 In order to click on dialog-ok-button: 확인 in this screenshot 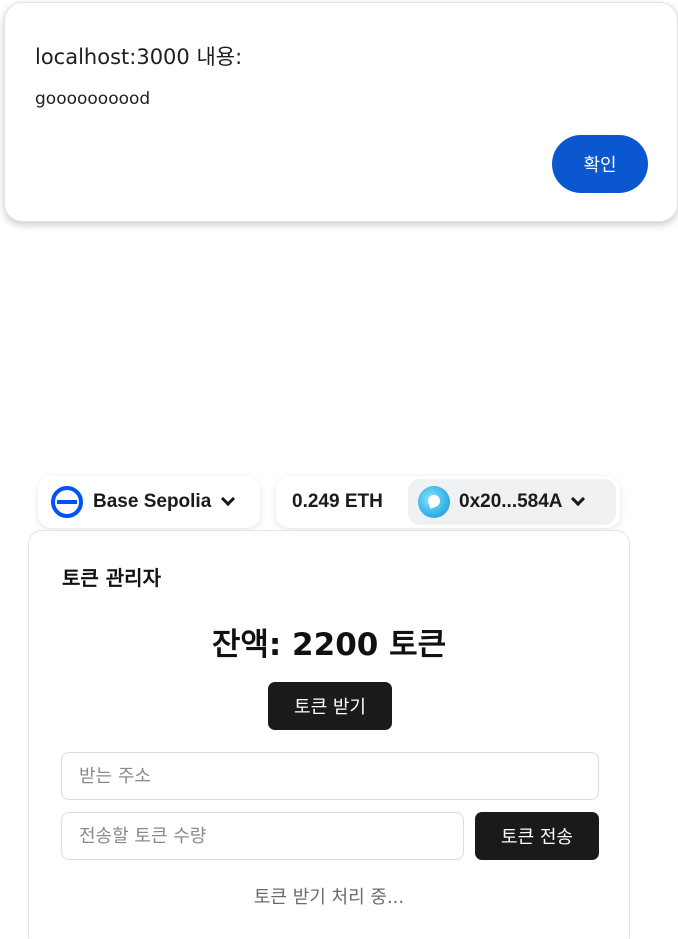, I will do `click(600, 164)`.